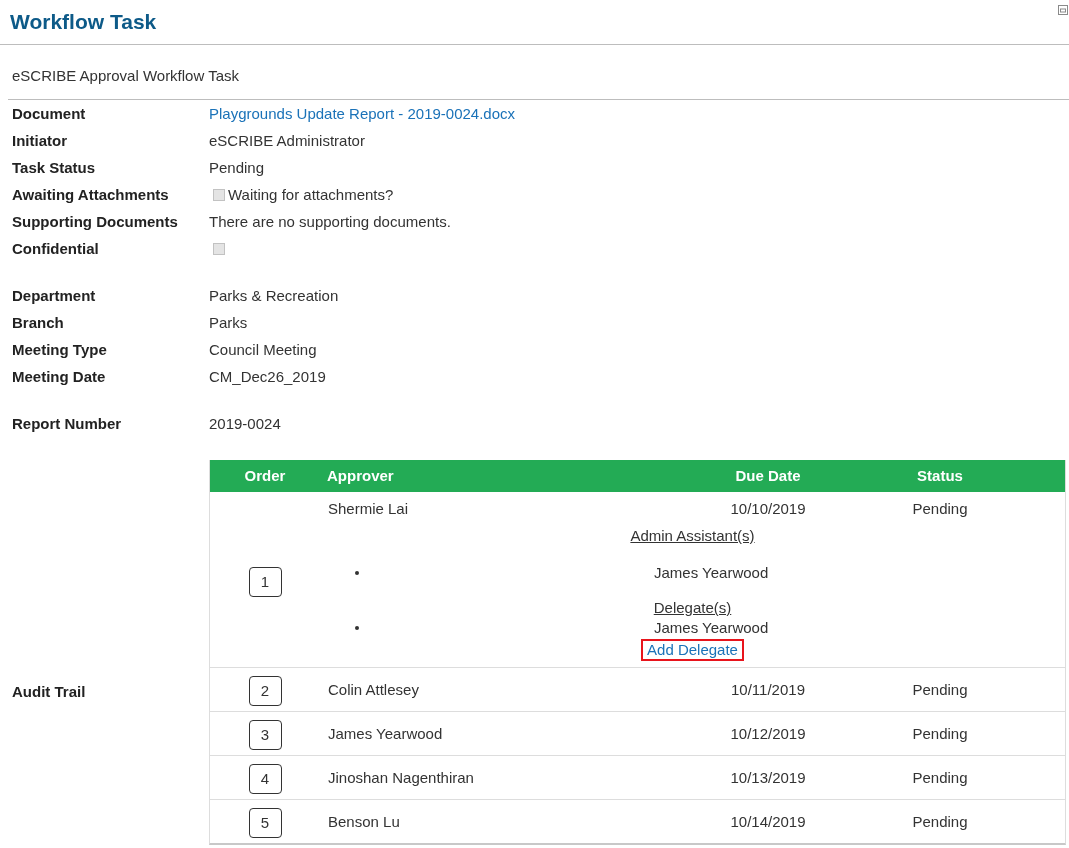 The width and height of the screenshot is (1069, 848). Describe the element at coordinates (265, 735) in the screenshot. I see `order-number: 3` at that location.